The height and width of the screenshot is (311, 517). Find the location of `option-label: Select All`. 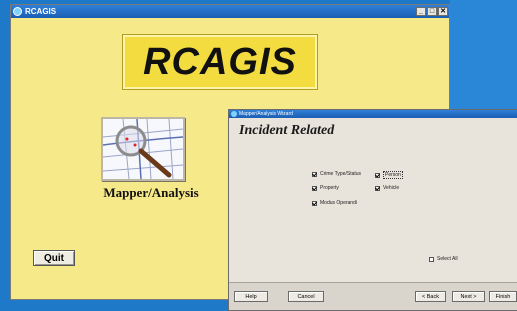

option-label: Select All is located at coordinates (447, 259).